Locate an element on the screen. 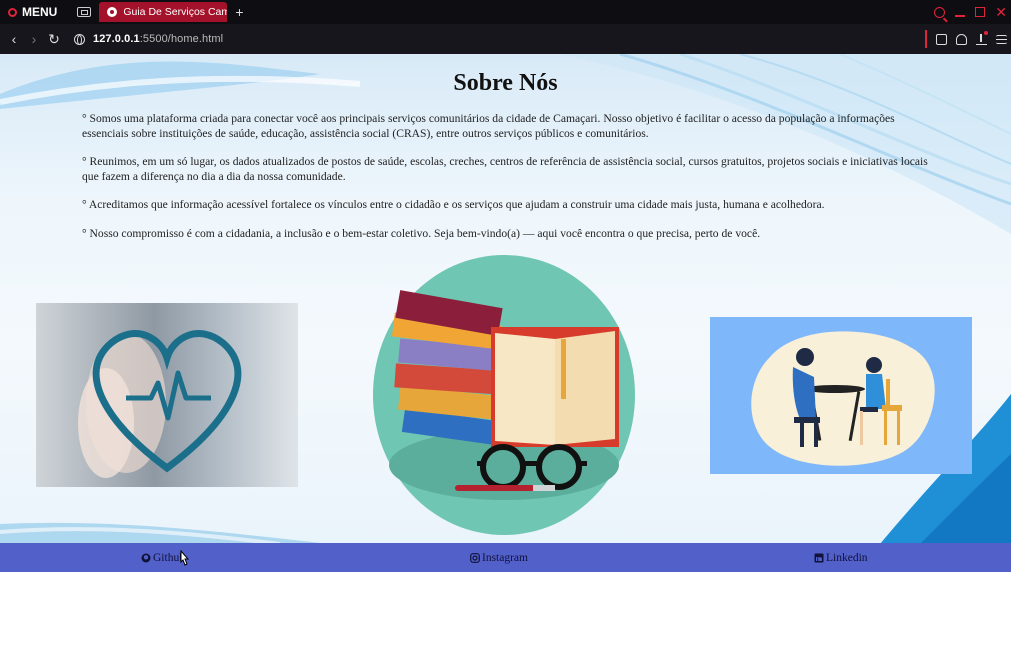 Image resolution: width=1011 pixels, height=648 pixels. close-icon: ✕ is located at coordinates (1001, 12).